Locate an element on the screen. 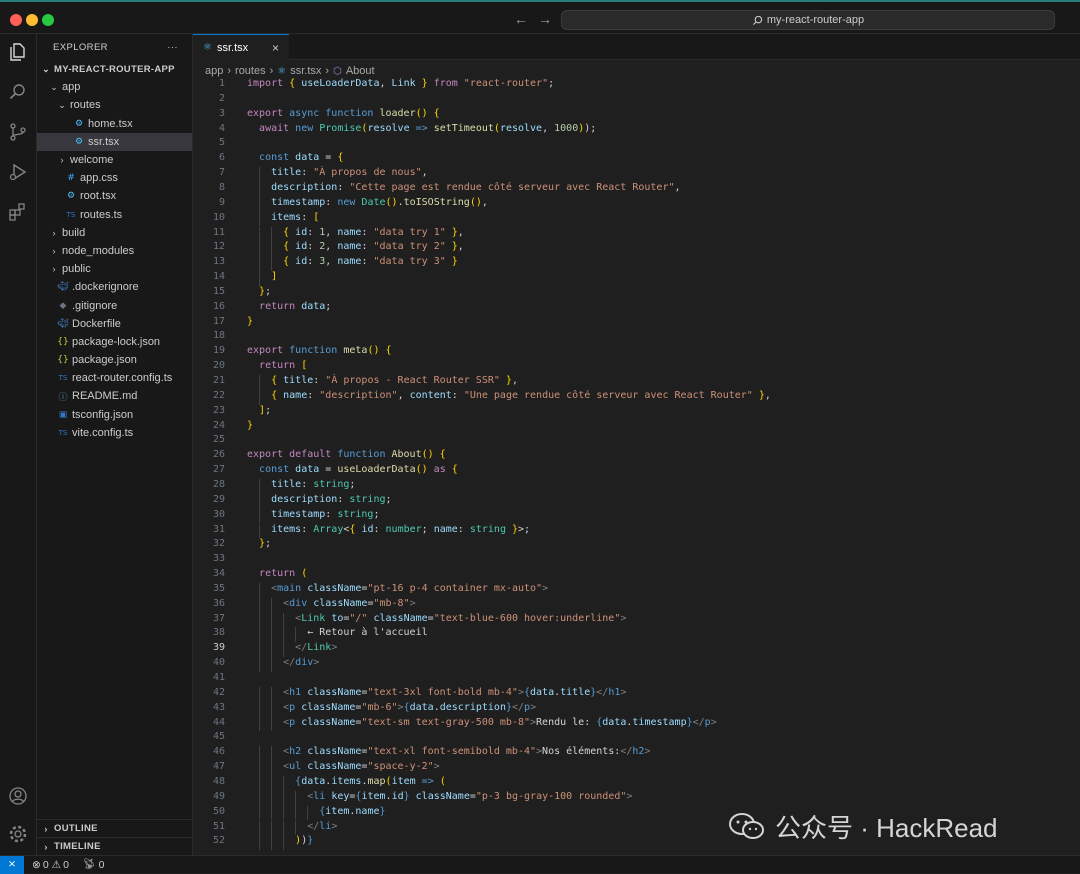 Image resolution: width=1080 pixels, height=874 pixels. project-root: ⌄ MY-REACT-ROUTER-APP is located at coordinates (114, 69).